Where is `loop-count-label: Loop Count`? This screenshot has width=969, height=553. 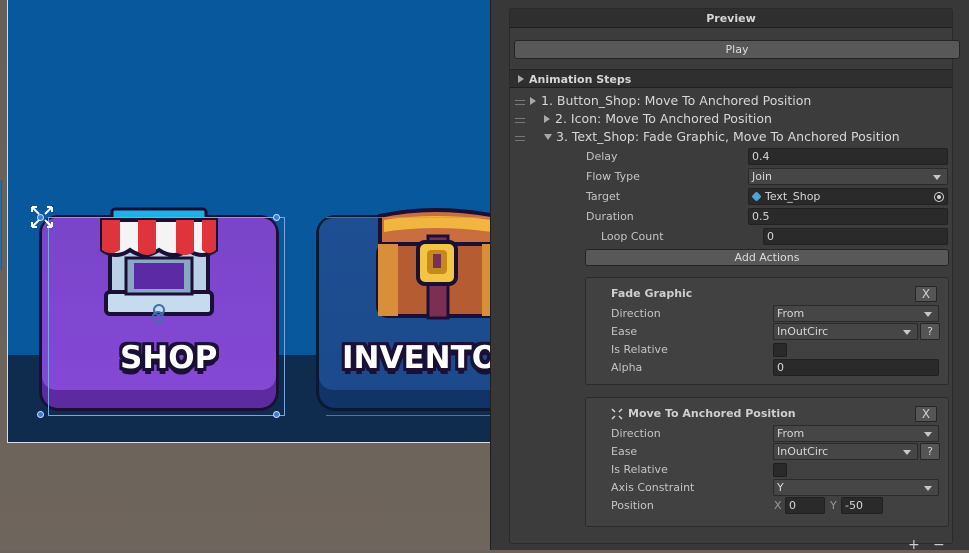 loop-count-label: Loop Count is located at coordinates (632, 236).